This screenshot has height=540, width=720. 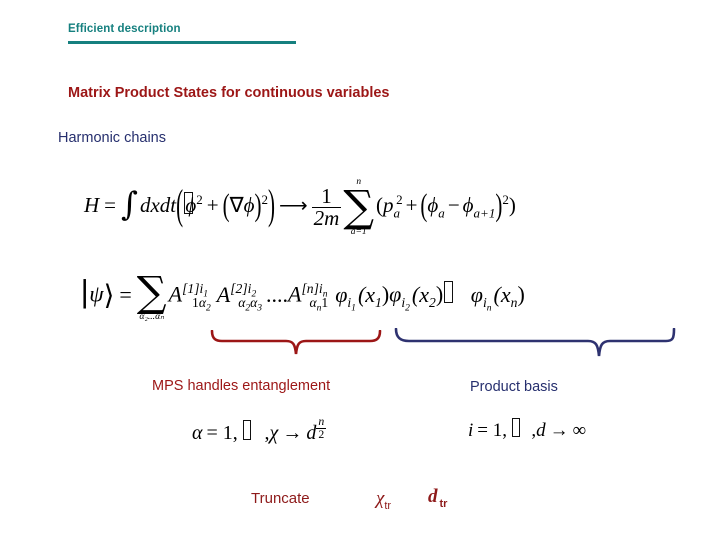 I want to click on basis-phi-n-index: in, so click(x=487, y=304).